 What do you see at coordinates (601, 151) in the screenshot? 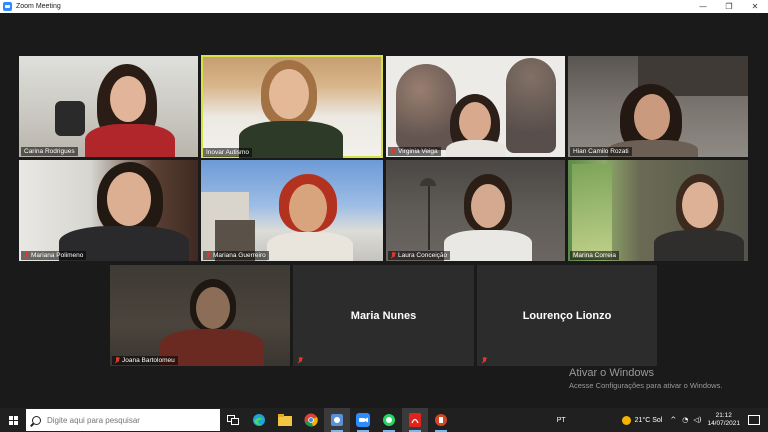
I see `participant-name: Hian Camilo Rozati` at bounding box center [601, 151].